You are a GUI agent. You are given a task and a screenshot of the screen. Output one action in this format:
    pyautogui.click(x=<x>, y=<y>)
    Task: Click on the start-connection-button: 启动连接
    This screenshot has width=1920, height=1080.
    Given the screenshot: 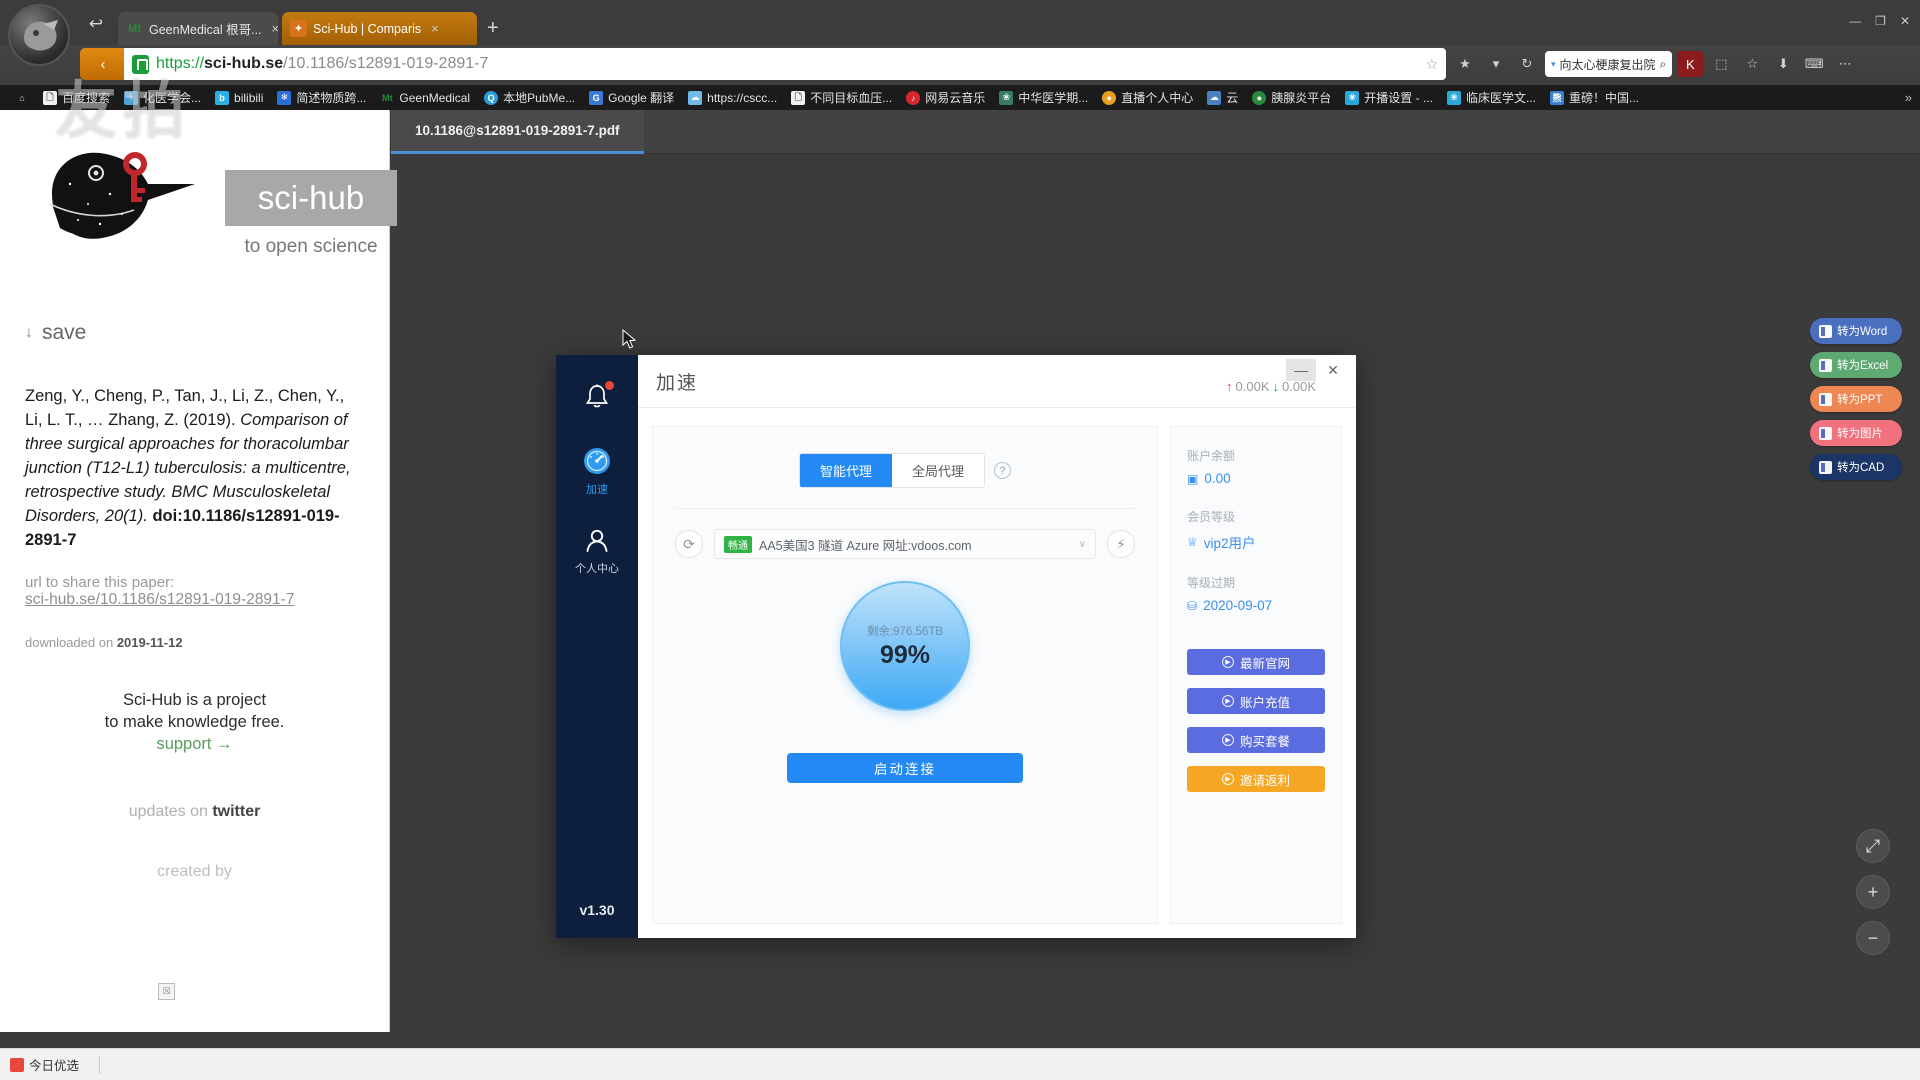 What is the action you would take?
    pyautogui.click(x=905, y=768)
    